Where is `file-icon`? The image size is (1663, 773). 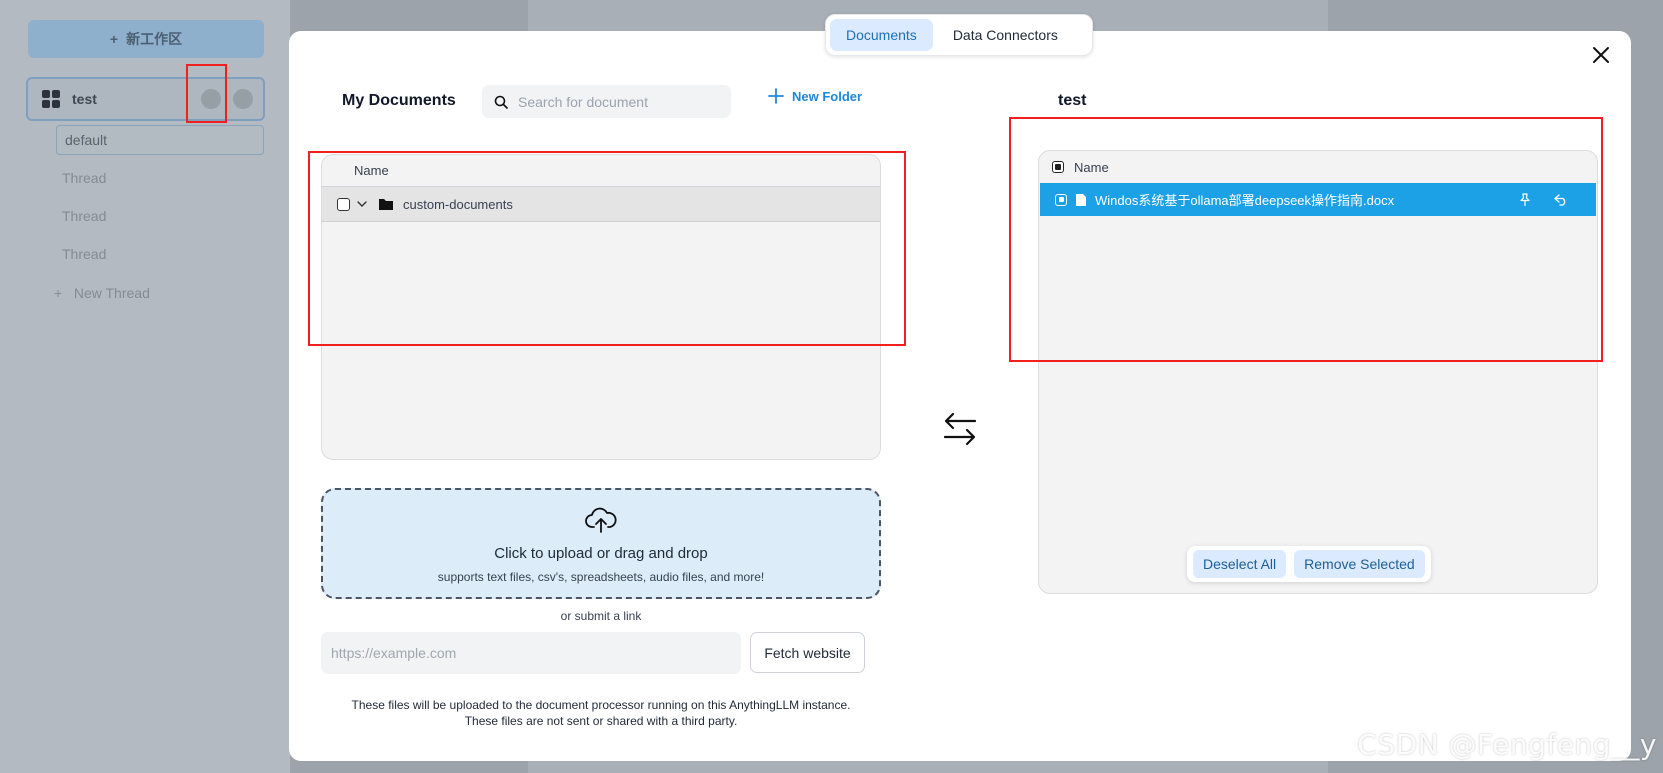
file-icon is located at coordinates (1081, 199).